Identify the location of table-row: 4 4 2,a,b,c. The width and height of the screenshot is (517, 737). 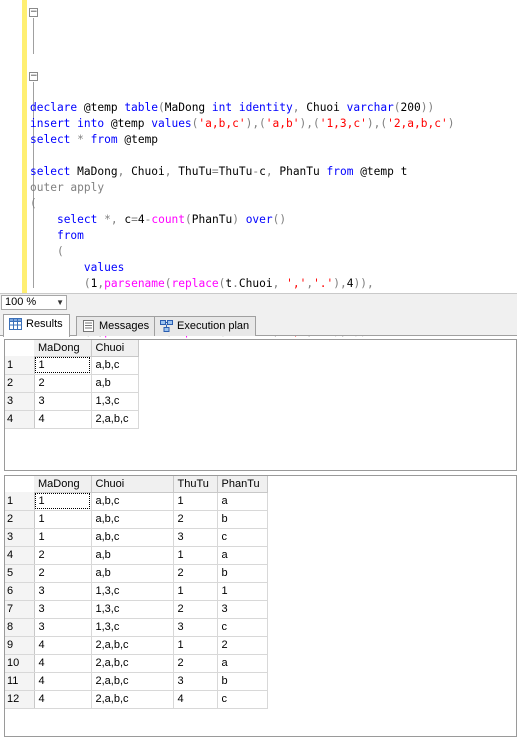
(72, 419).